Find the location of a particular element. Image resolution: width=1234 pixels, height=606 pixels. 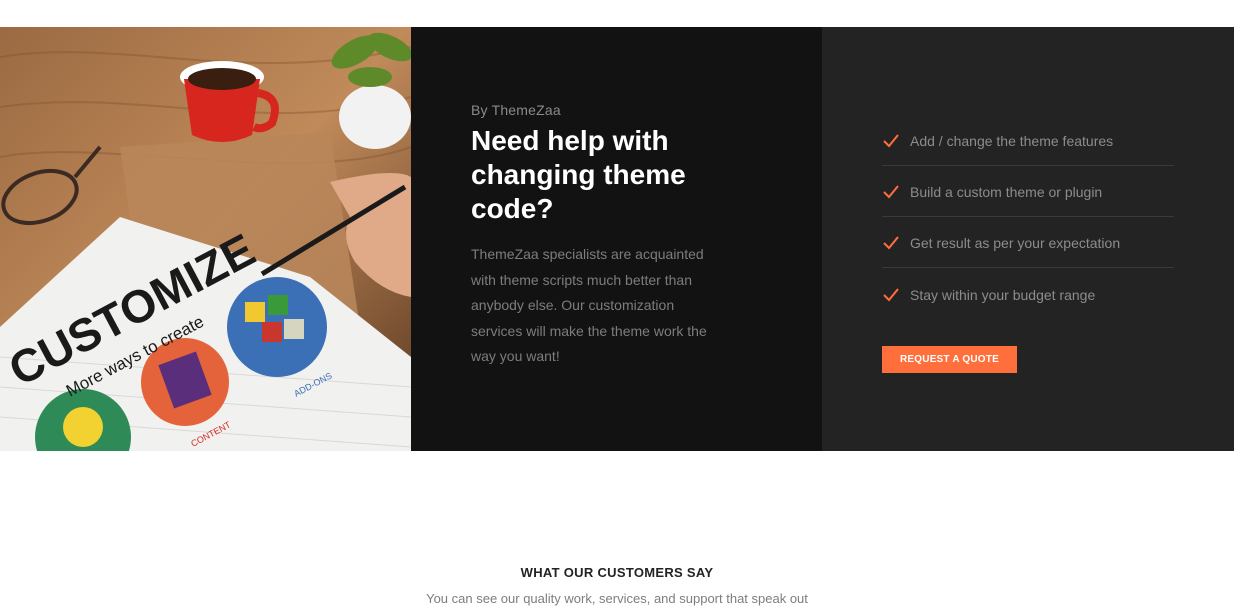

feature-item: Get result as per your expectation is located at coordinates (1028, 242).